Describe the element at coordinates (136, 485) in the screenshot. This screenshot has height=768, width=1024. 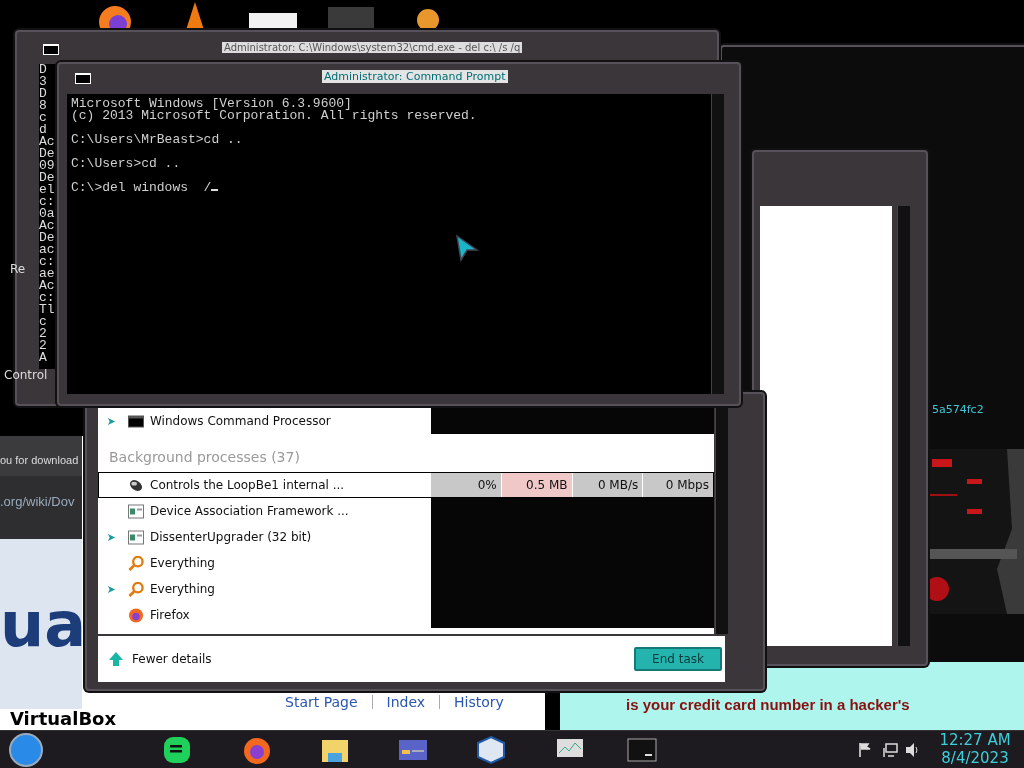
I see `mouse-icon` at that location.